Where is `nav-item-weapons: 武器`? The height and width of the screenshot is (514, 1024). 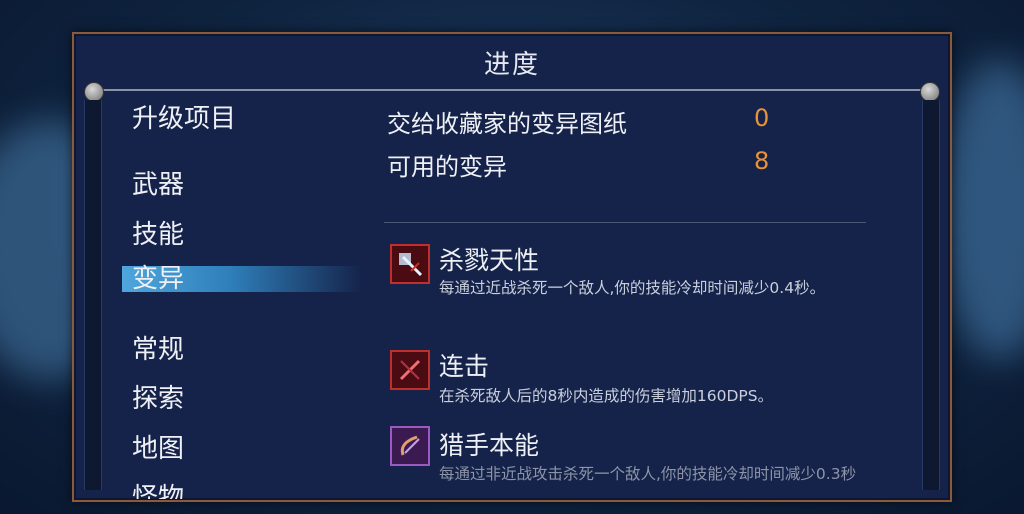 nav-item-weapons: 武器 is located at coordinates (158, 182).